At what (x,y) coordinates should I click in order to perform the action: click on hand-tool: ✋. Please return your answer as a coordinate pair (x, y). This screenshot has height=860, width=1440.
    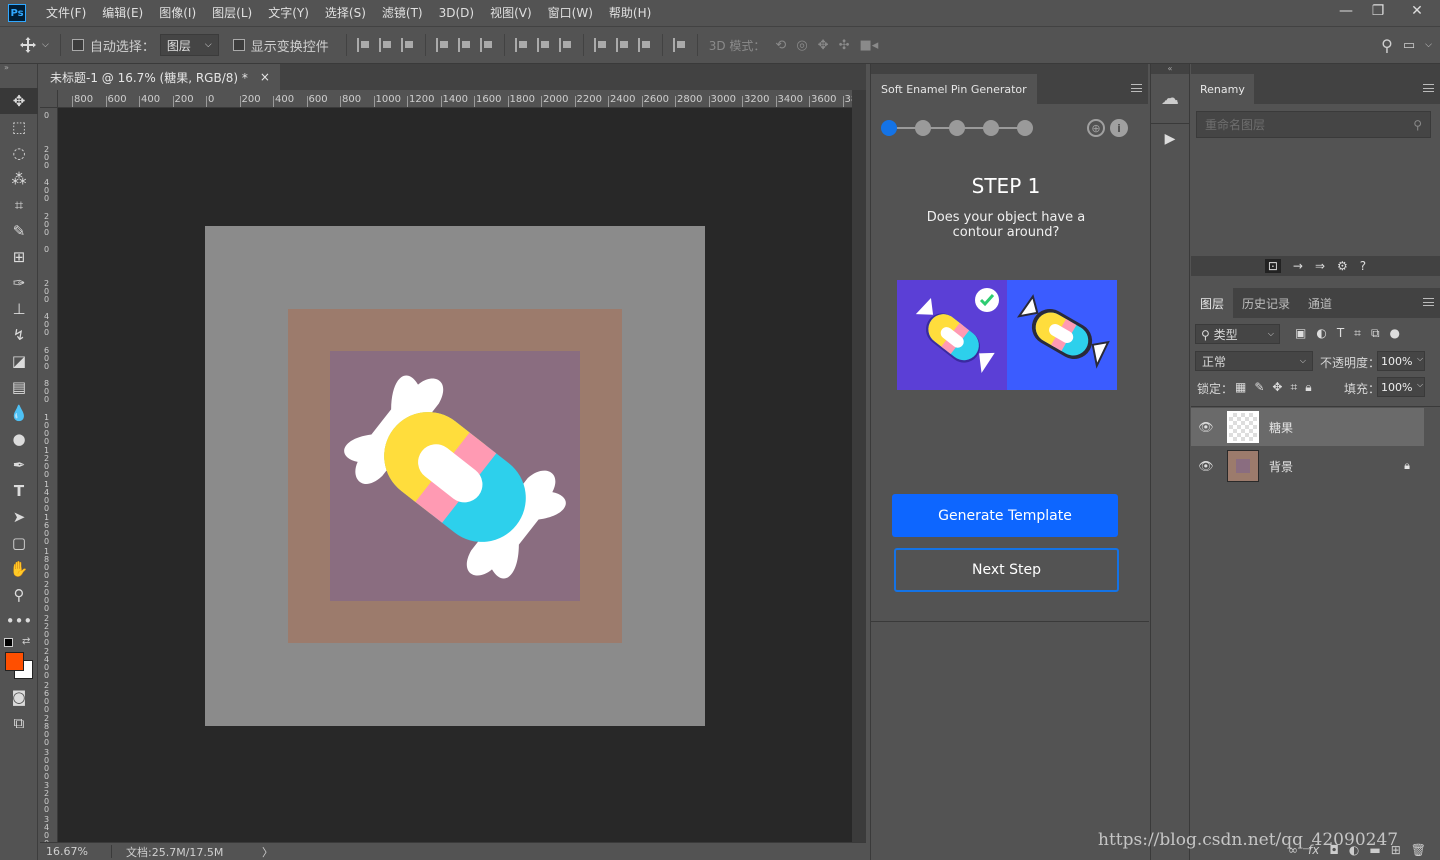
    Looking at the image, I should click on (19, 569).